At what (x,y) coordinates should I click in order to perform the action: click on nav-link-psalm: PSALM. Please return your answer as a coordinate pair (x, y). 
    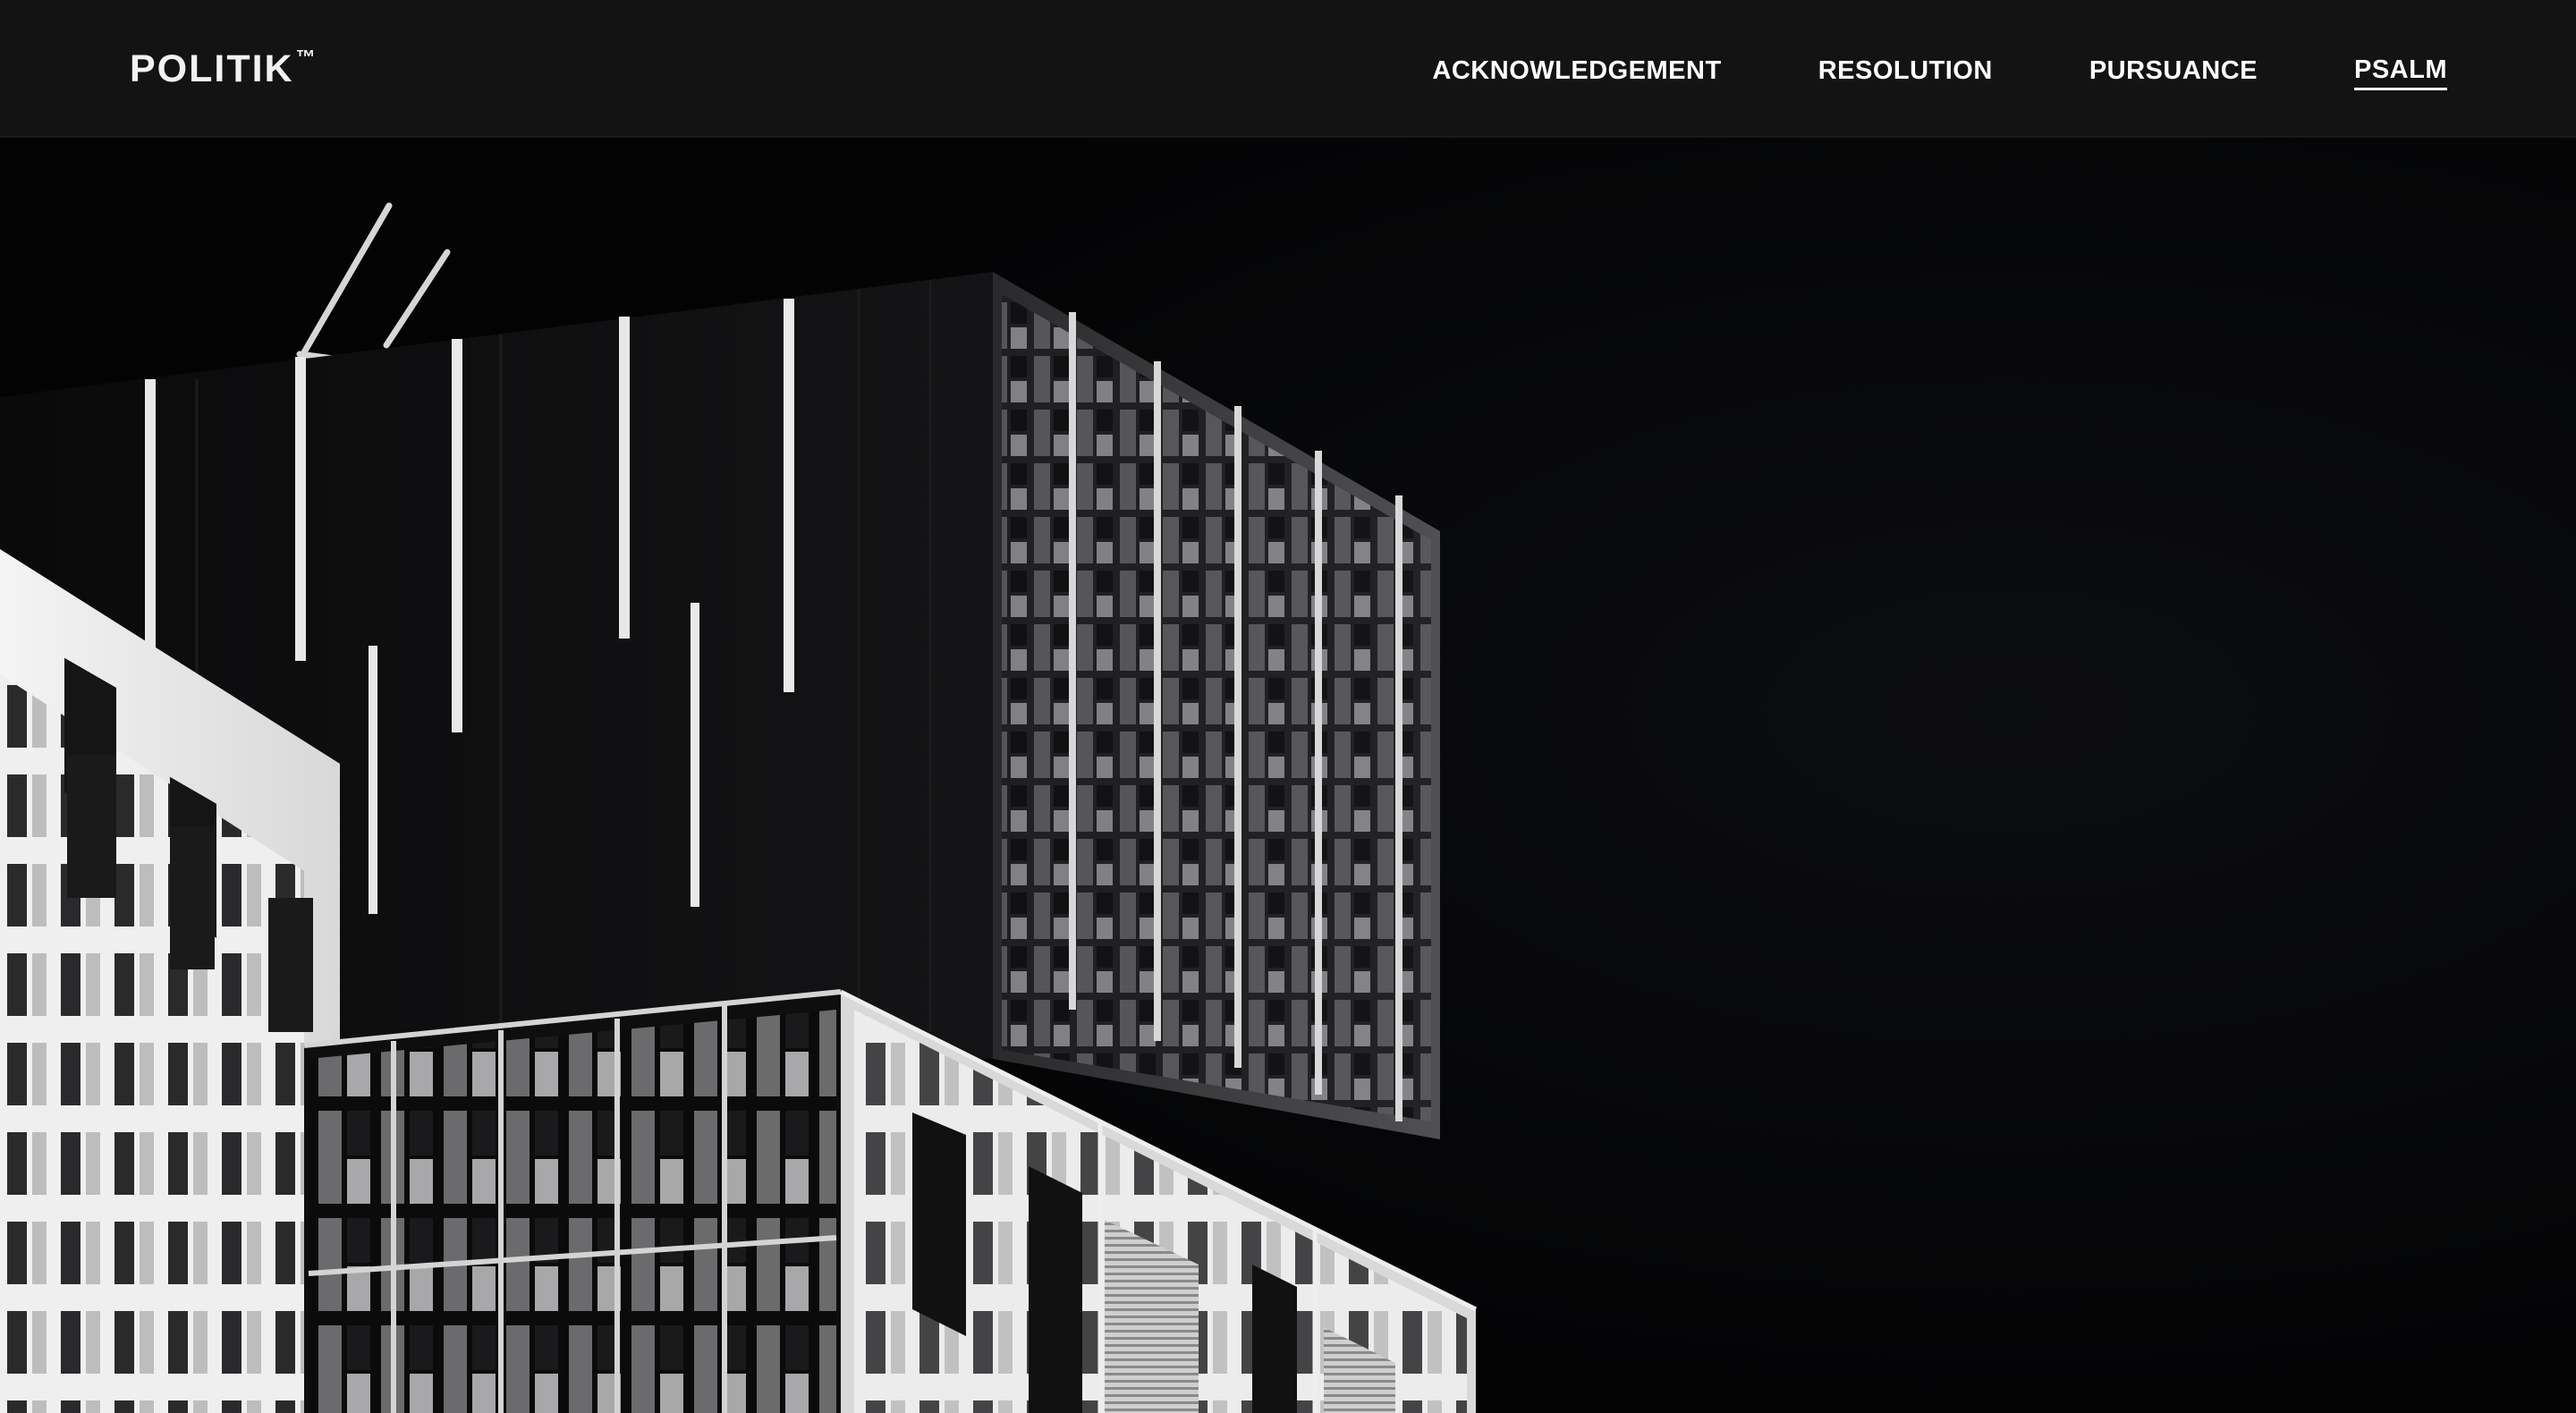
    Looking at the image, I should click on (2400, 71).